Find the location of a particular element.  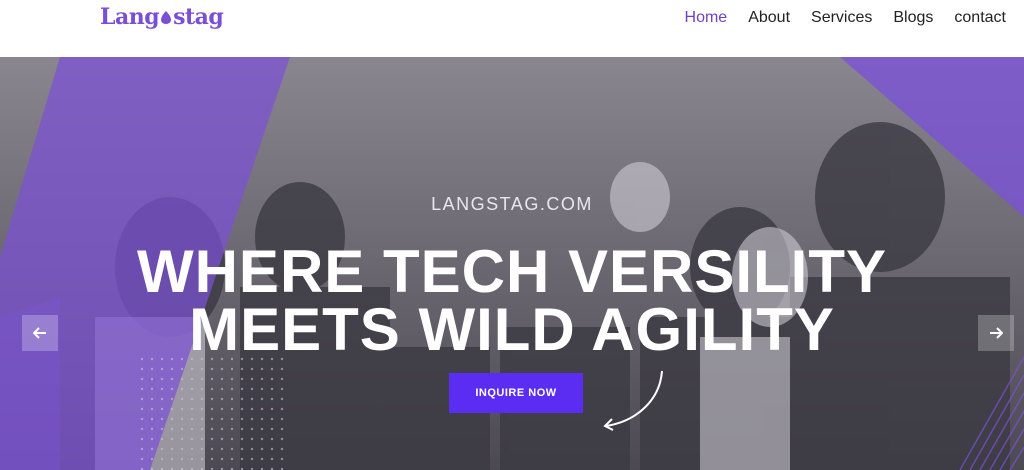

inquire-now-button: INQUIRE NOW is located at coordinates (516, 393).